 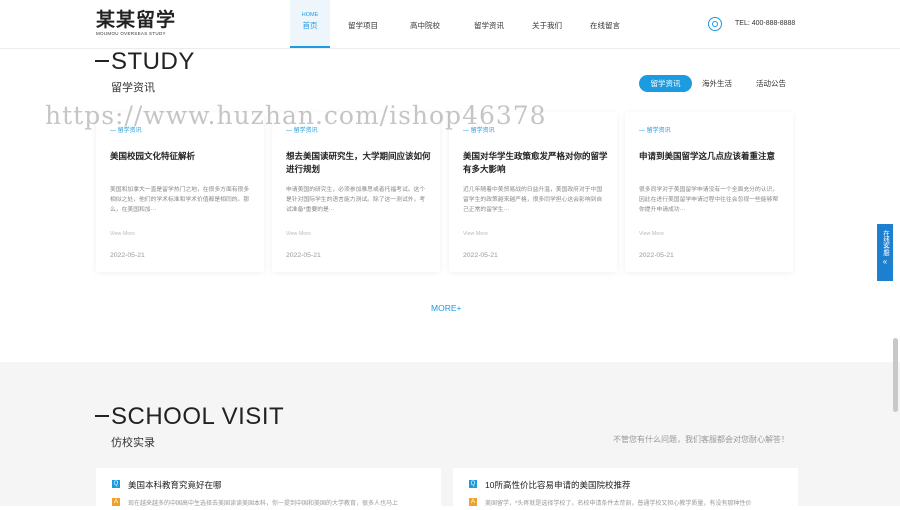 I want to click on card-title: 美国校园文化特征解析, so click(x=182, y=156).